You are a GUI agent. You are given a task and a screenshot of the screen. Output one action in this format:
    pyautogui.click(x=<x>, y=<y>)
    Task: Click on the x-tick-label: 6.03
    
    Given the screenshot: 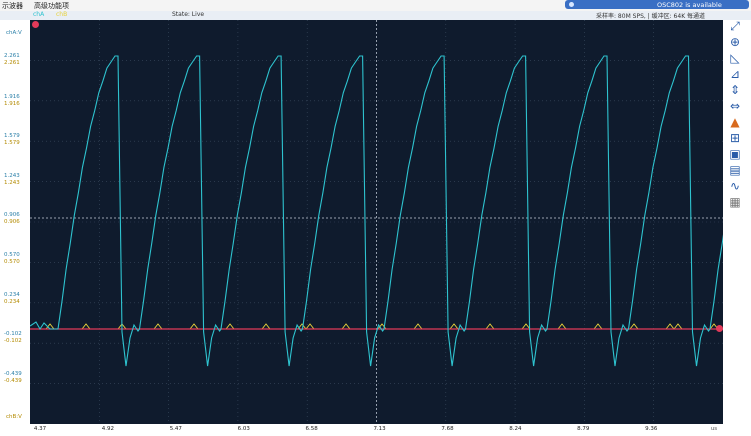 What is the action you would take?
    pyautogui.click(x=243, y=429)
    